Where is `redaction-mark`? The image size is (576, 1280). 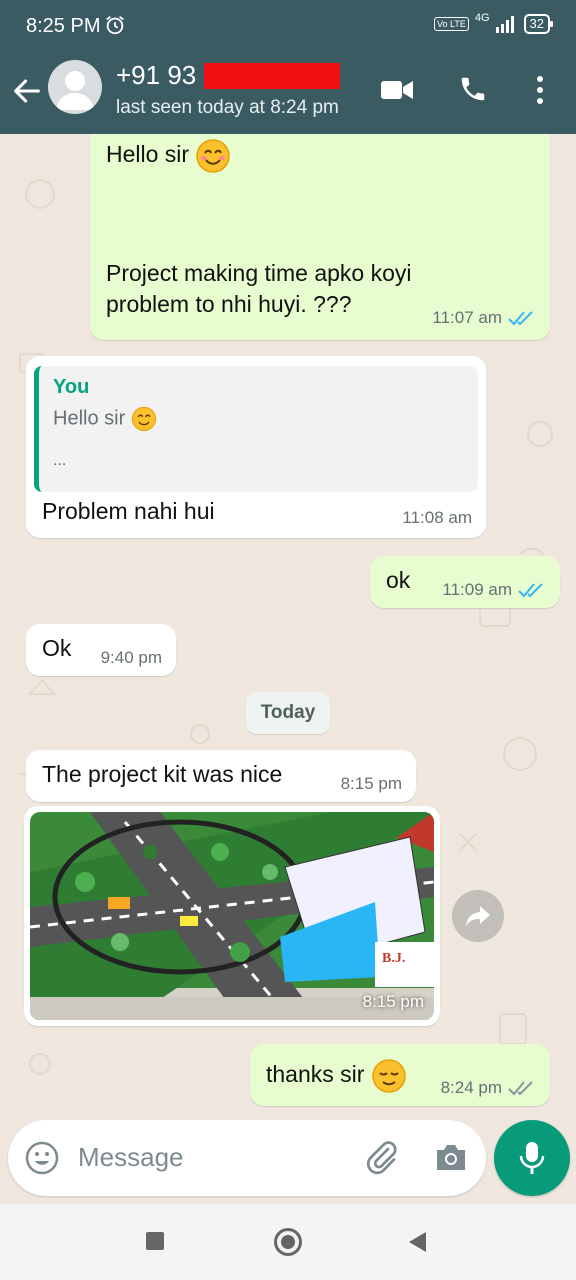
redaction-mark is located at coordinates (272, 76).